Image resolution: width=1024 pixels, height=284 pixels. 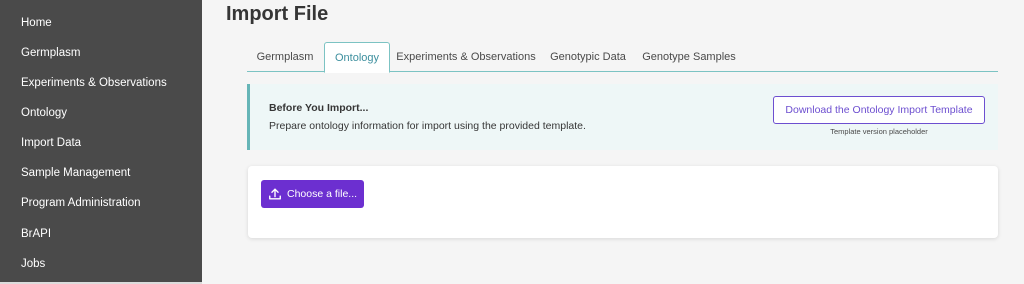 What do you see at coordinates (75, 173) in the screenshot?
I see `sidebar-item-sample-management: Sample Management` at bounding box center [75, 173].